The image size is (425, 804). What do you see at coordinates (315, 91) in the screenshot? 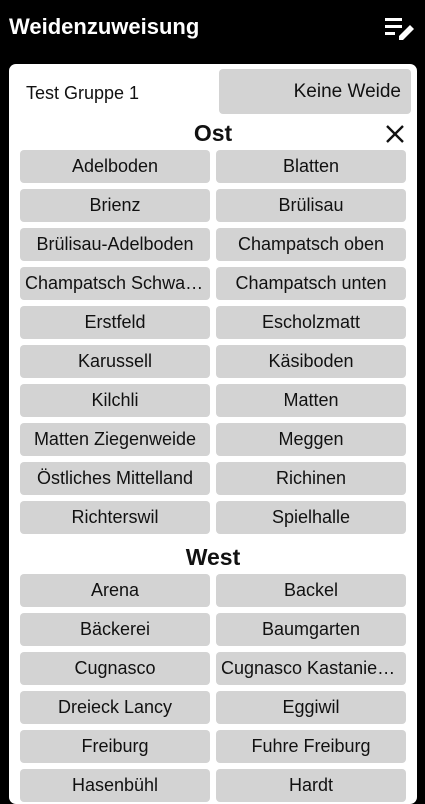
I see `no-pasture-button: Keine Weide` at bounding box center [315, 91].